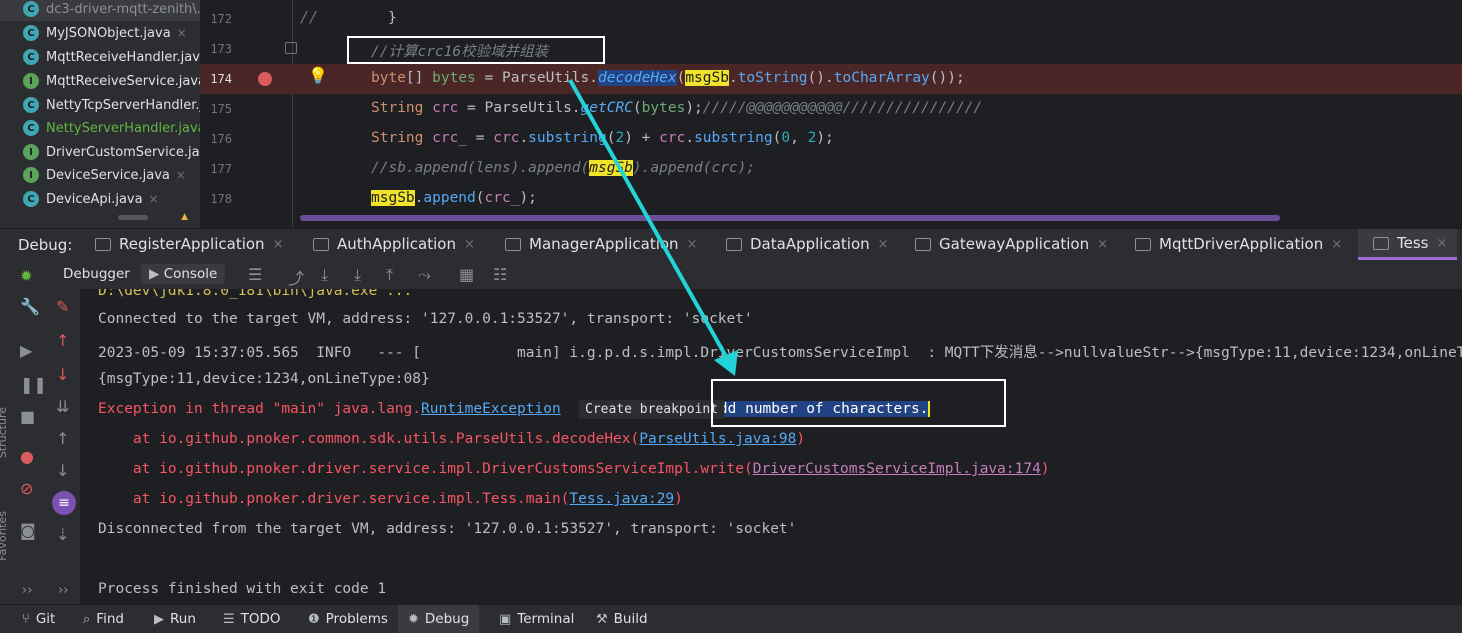 Image resolution: width=1462 pixels, height=633 pixels. What do you see at coordinates (108, 175) in the screenshot?
I see `file-name: DeviceService.java` at bounding box center [108, 175].